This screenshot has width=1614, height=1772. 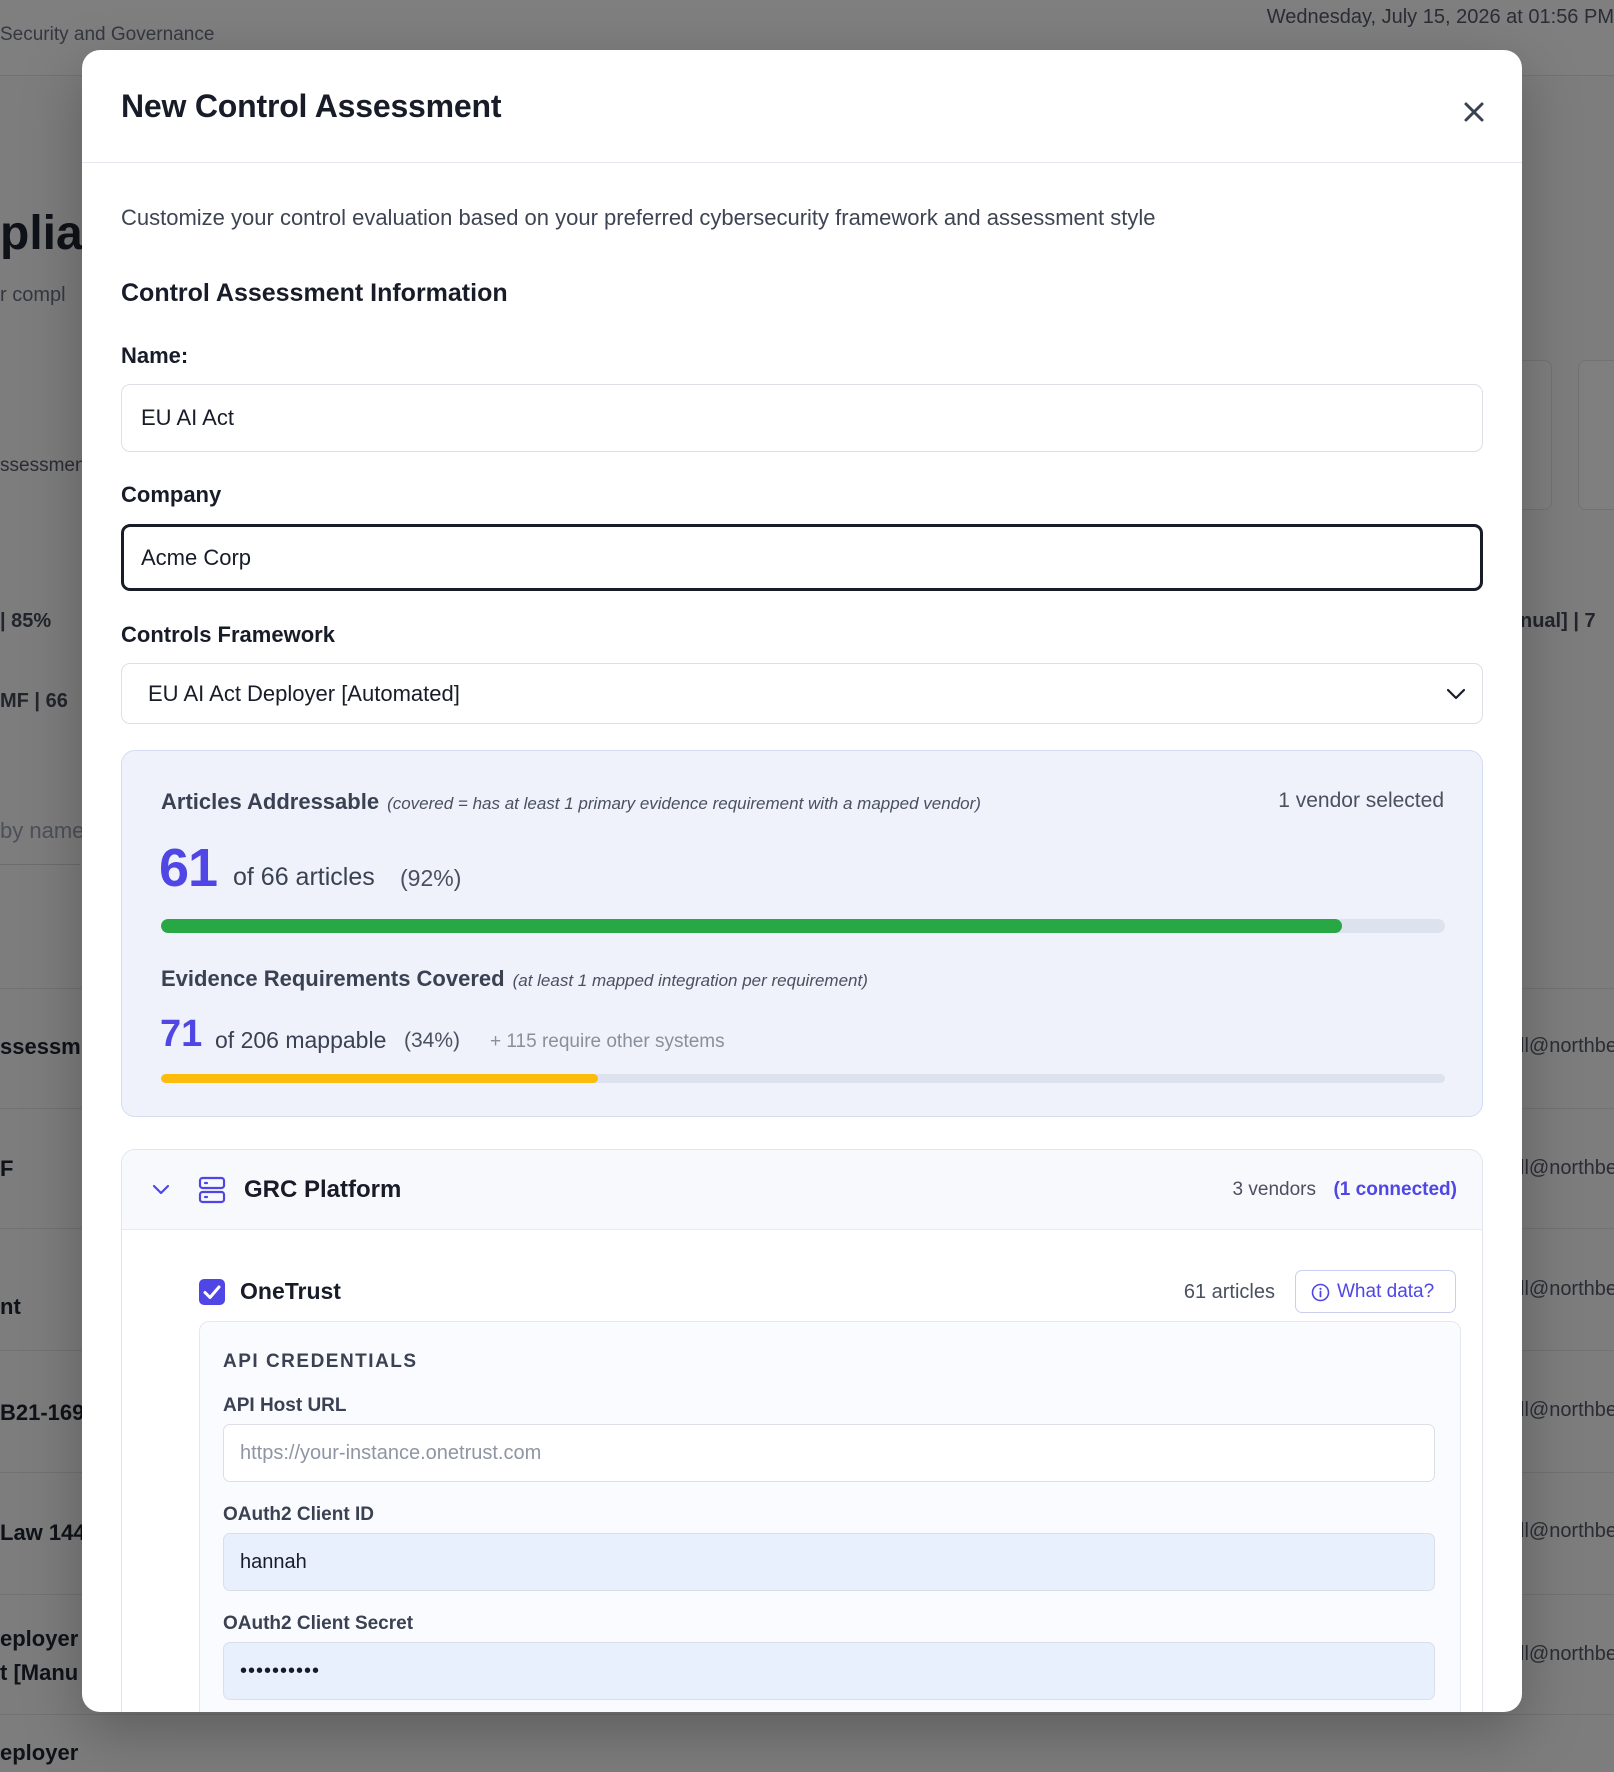 What do you see at coordinates (431, 878) in the screenshot?
I see `articles-percent: (92%)` at bounding box center [431, 878].